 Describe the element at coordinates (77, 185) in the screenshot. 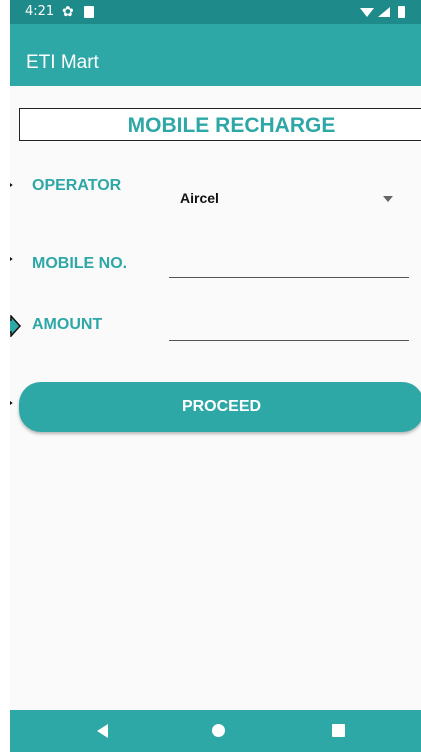

I see `operator-label: OPERATOR` at that location.